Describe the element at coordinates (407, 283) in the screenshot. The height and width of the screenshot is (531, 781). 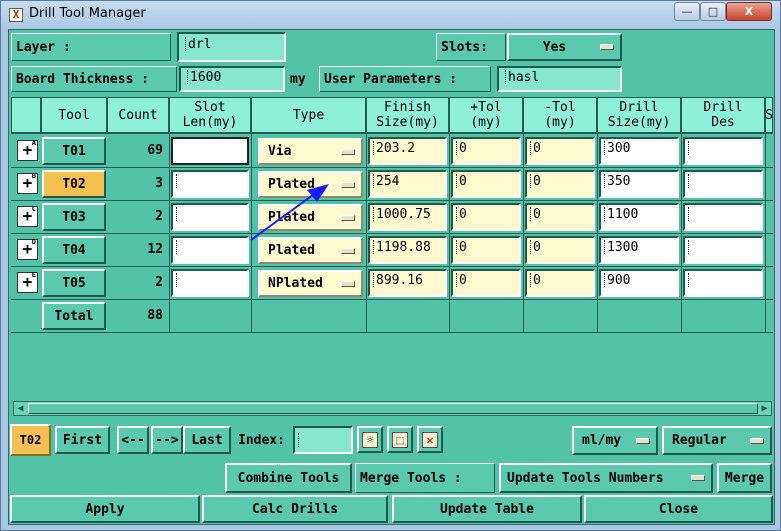
I see `finish-size-field: 899.16` at that location.